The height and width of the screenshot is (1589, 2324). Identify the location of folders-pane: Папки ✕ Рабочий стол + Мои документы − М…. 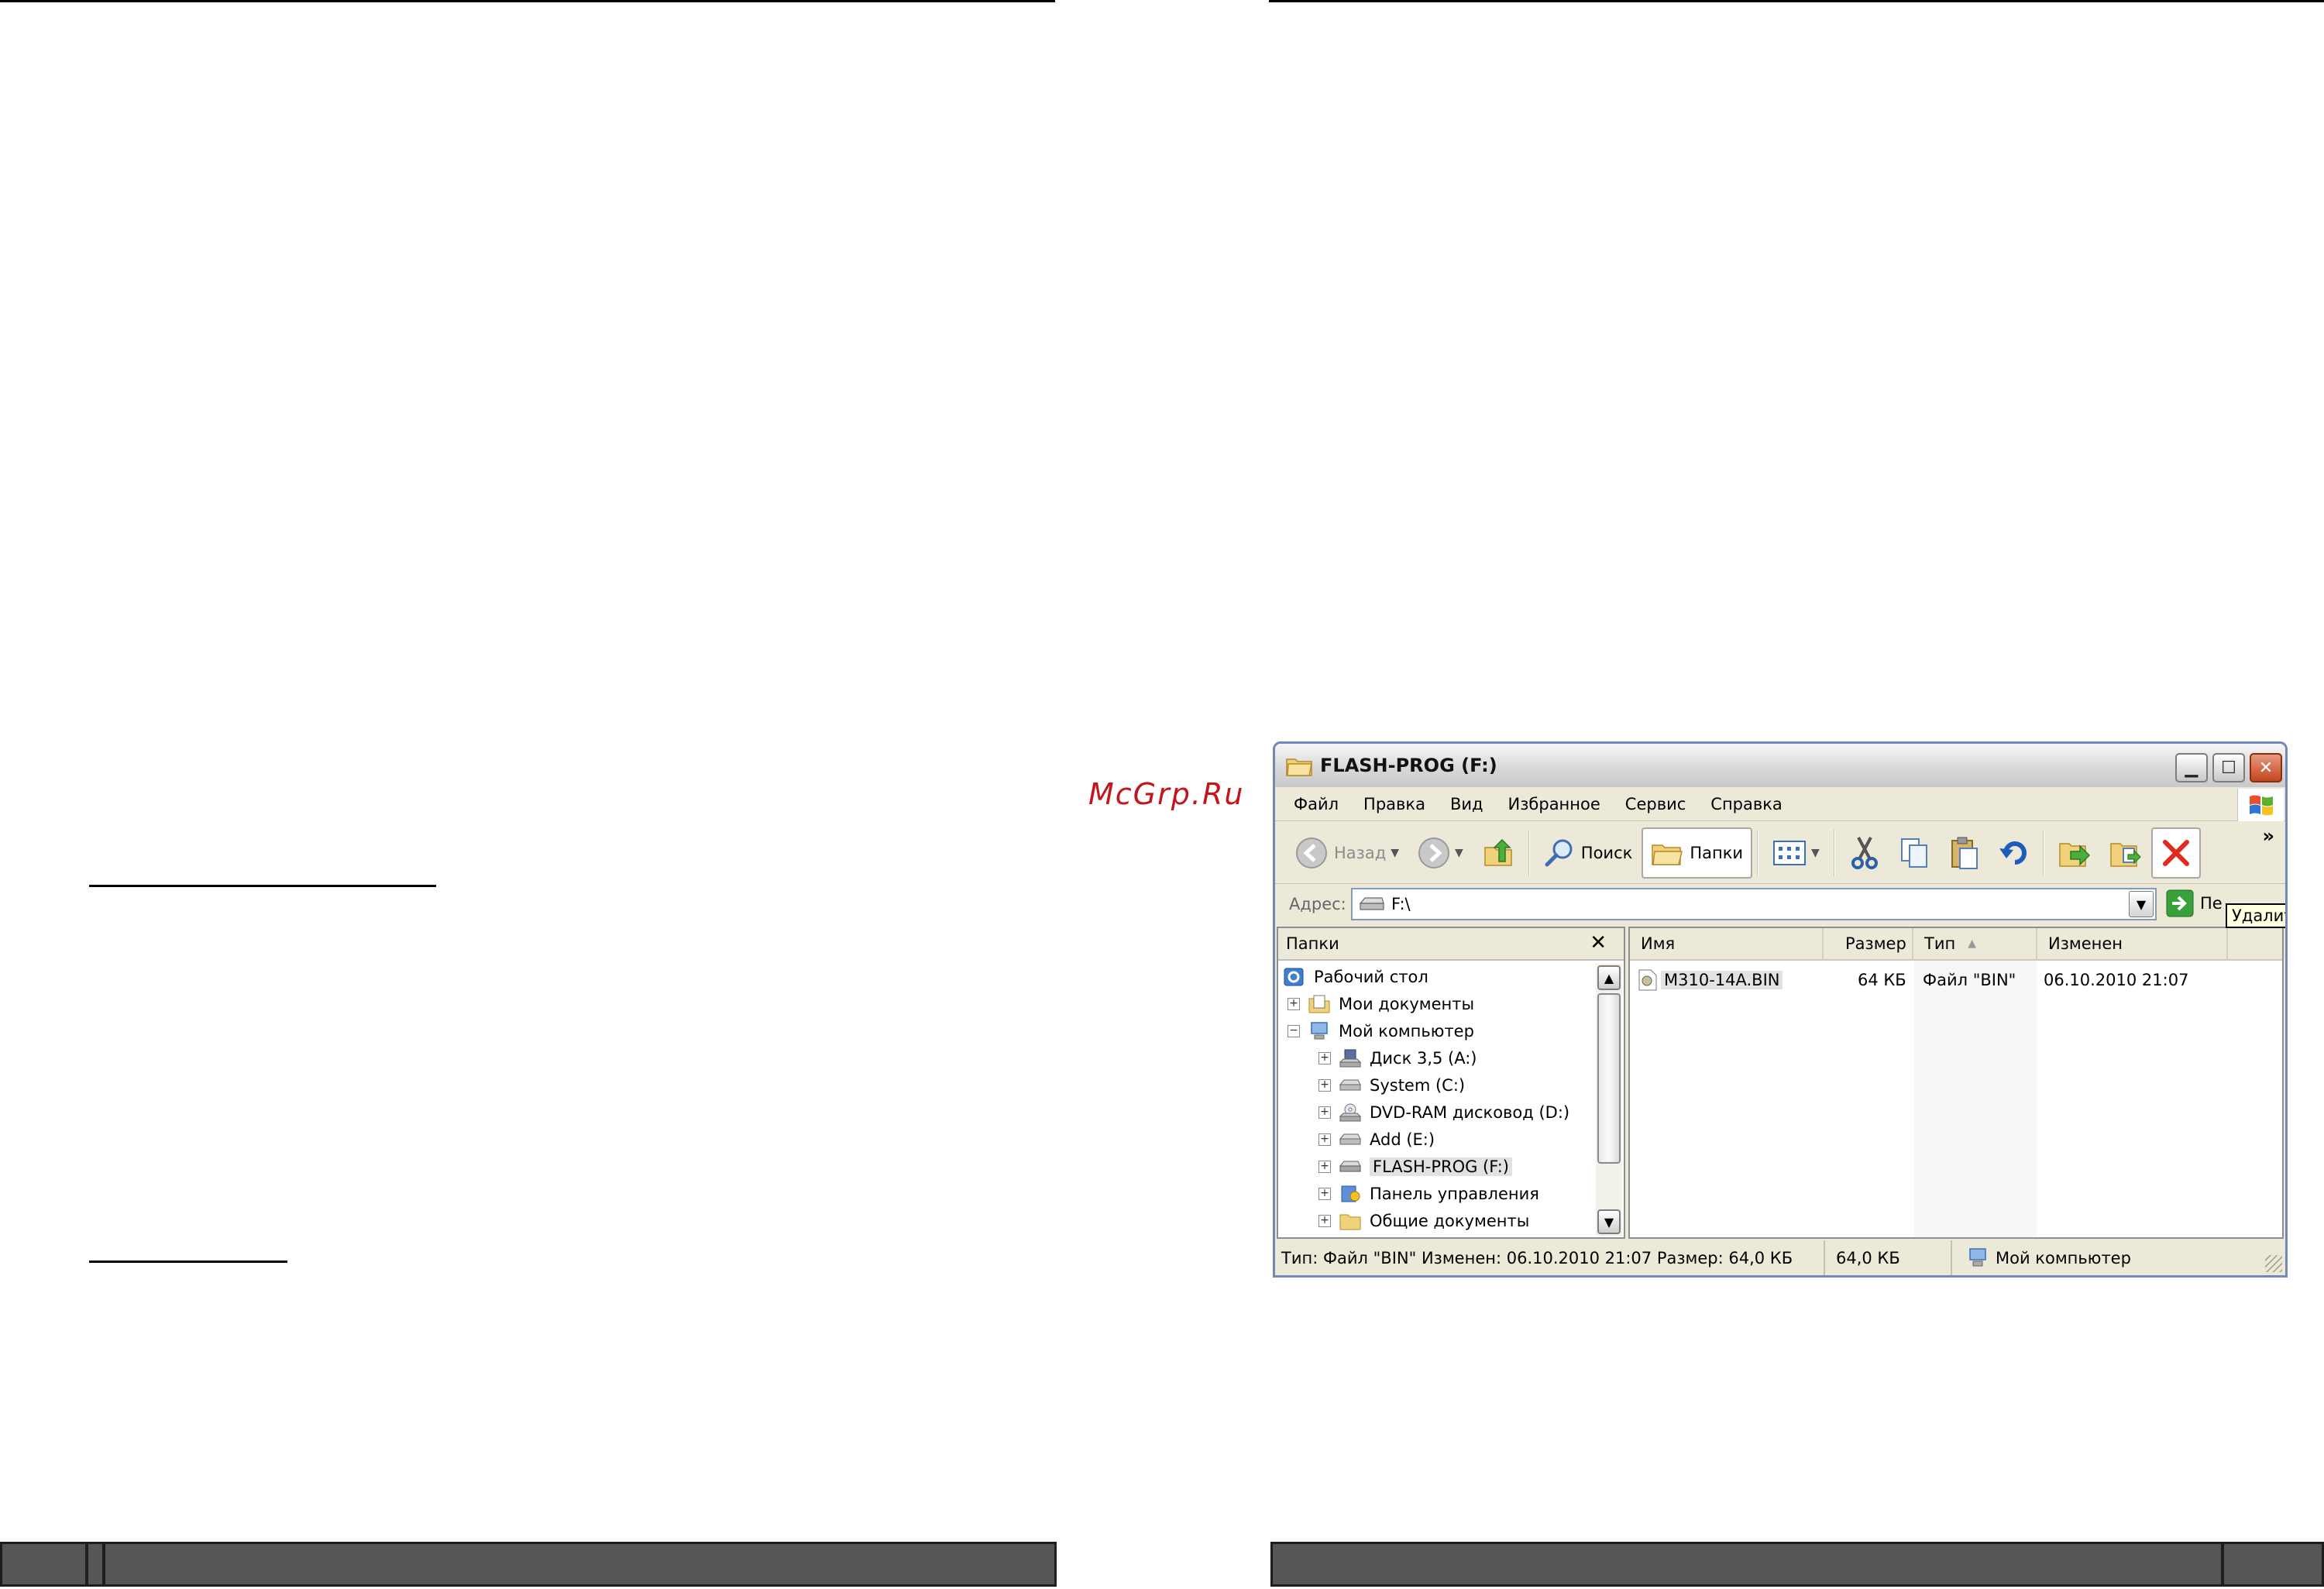
(1451, 1083).